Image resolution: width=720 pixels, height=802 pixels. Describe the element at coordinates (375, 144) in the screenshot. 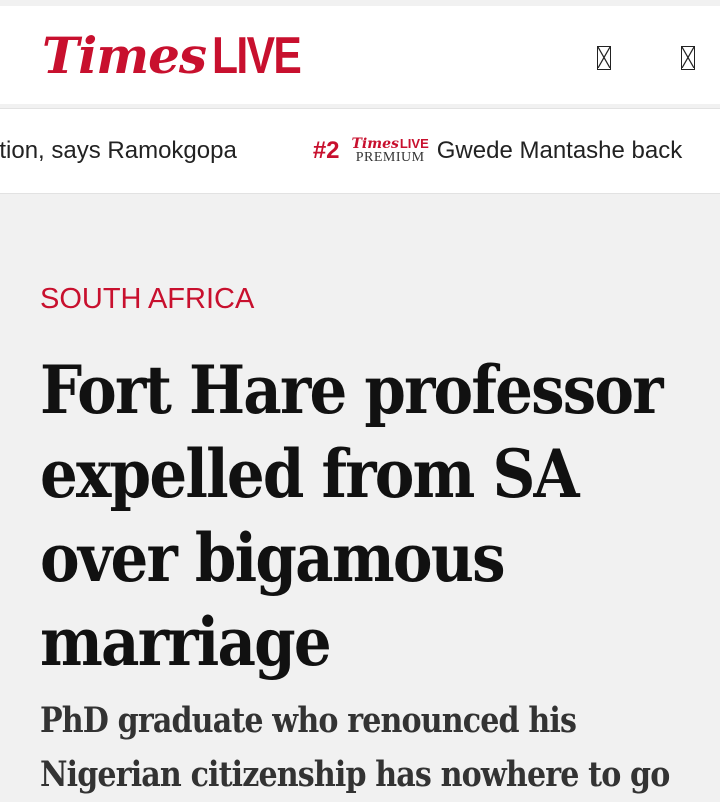

I see `premium-logo-times: Times` at that location.